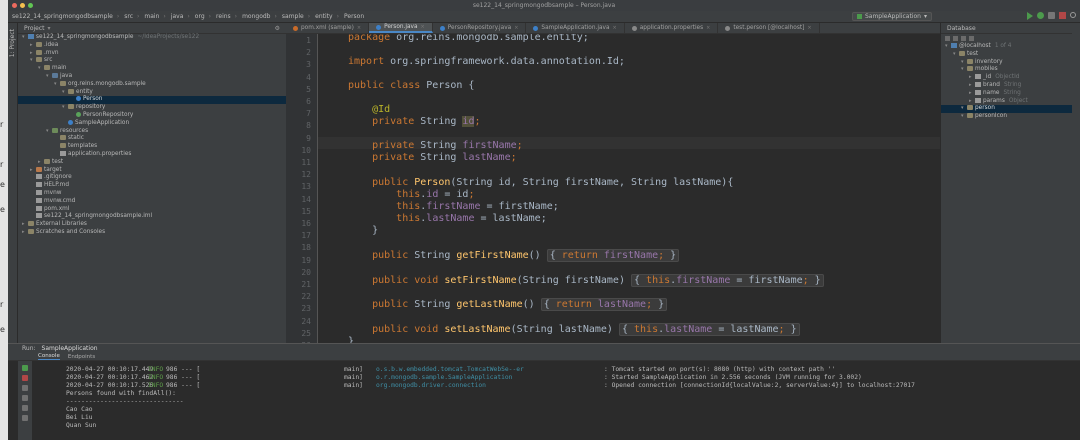  Describe the element at coordinates (25, 388) in the screenshot. I see `pause-icon` at that location.